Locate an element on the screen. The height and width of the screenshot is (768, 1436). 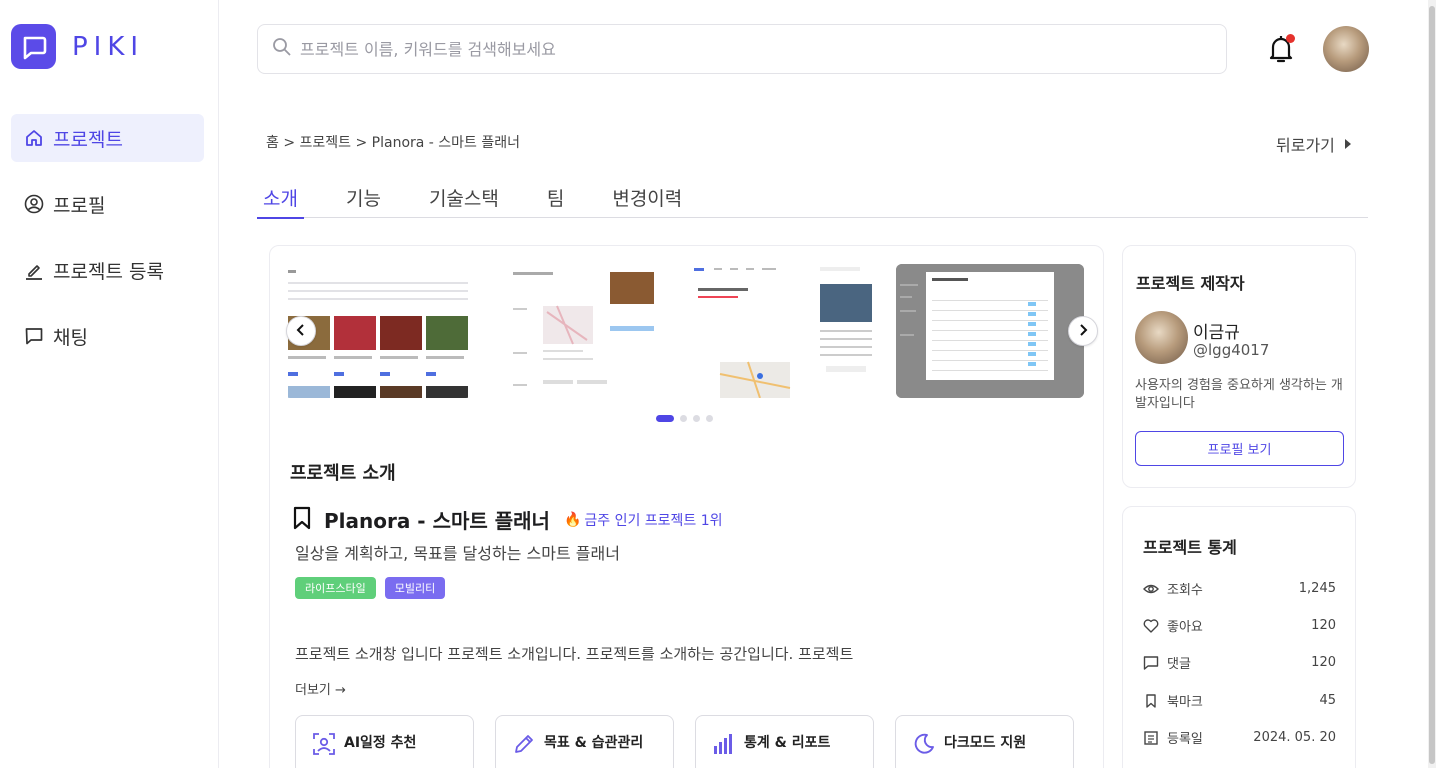
feature-card-ai: AI일정 추천 is located at coordinates (384, 741).